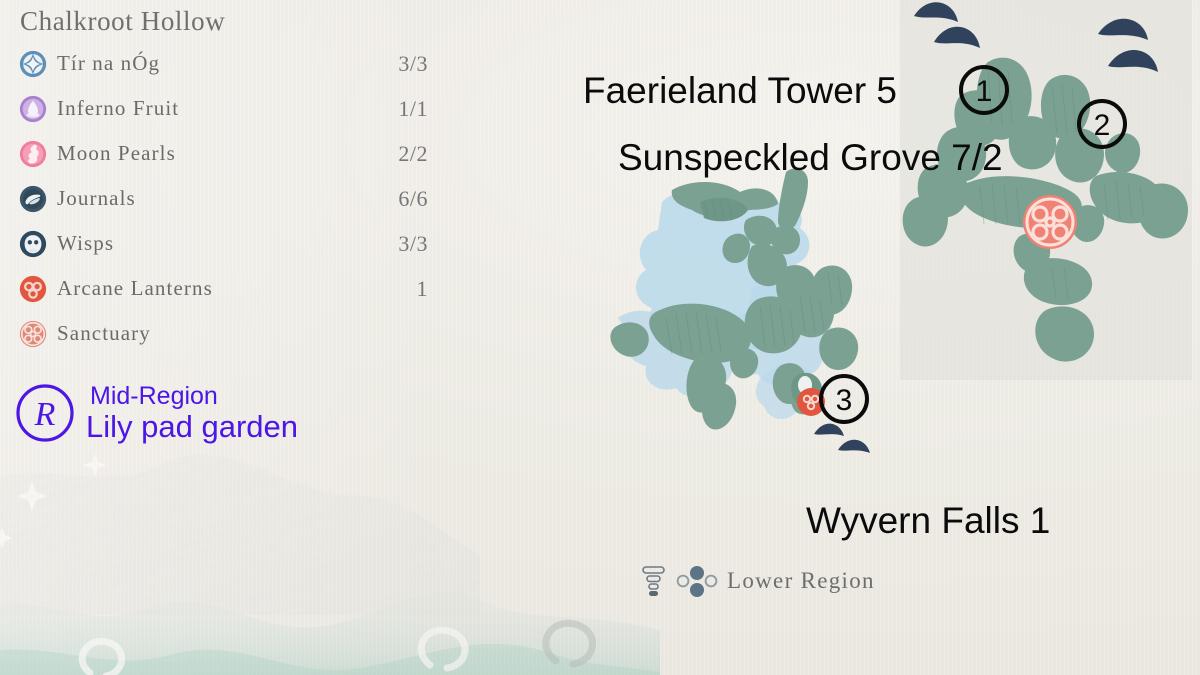 This screenshot has width=1200, height=675. I want to click on list-item-value: 1, so click(422, 288).